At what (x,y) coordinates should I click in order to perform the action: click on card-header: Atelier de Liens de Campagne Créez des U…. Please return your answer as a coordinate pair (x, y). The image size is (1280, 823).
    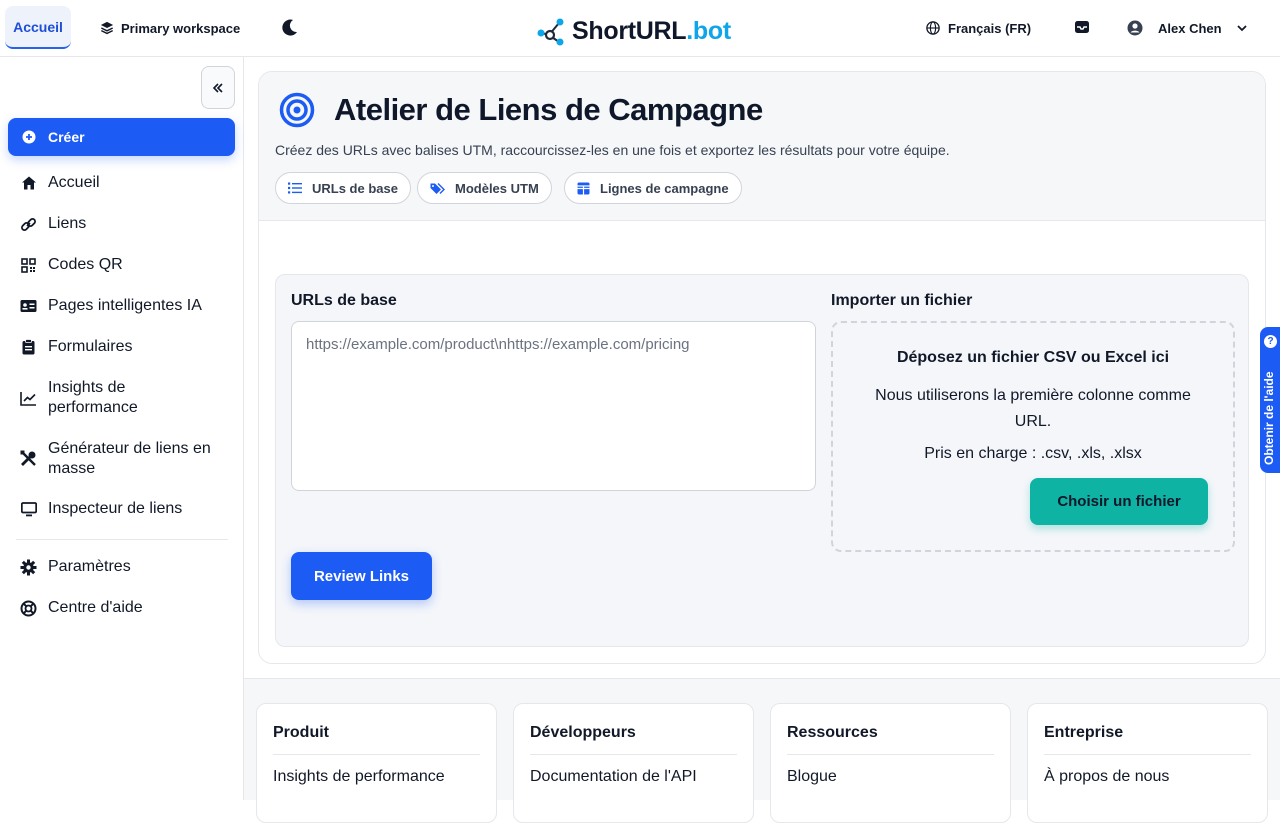
    Looking at the image, I should click on (762, 146).